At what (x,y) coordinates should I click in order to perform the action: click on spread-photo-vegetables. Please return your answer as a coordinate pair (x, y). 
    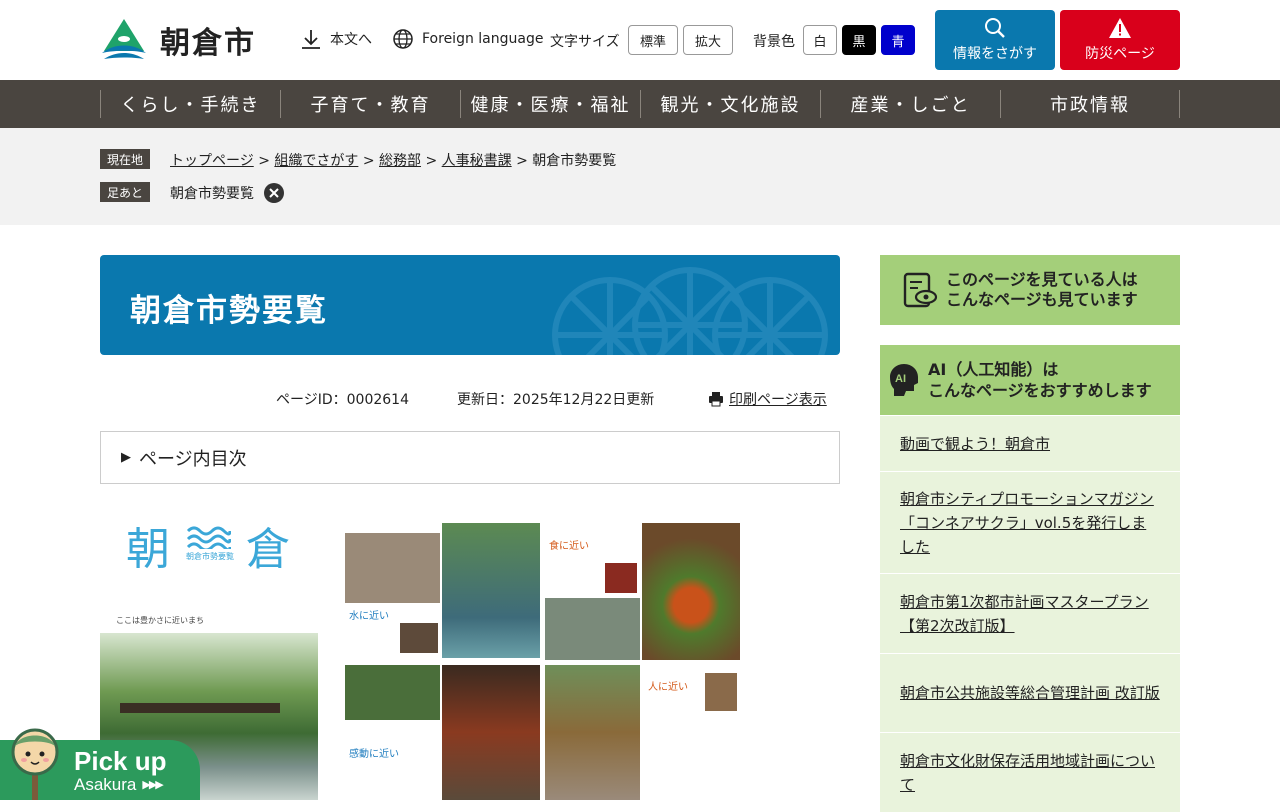
    Looking at the image, I should click on (691, 591).